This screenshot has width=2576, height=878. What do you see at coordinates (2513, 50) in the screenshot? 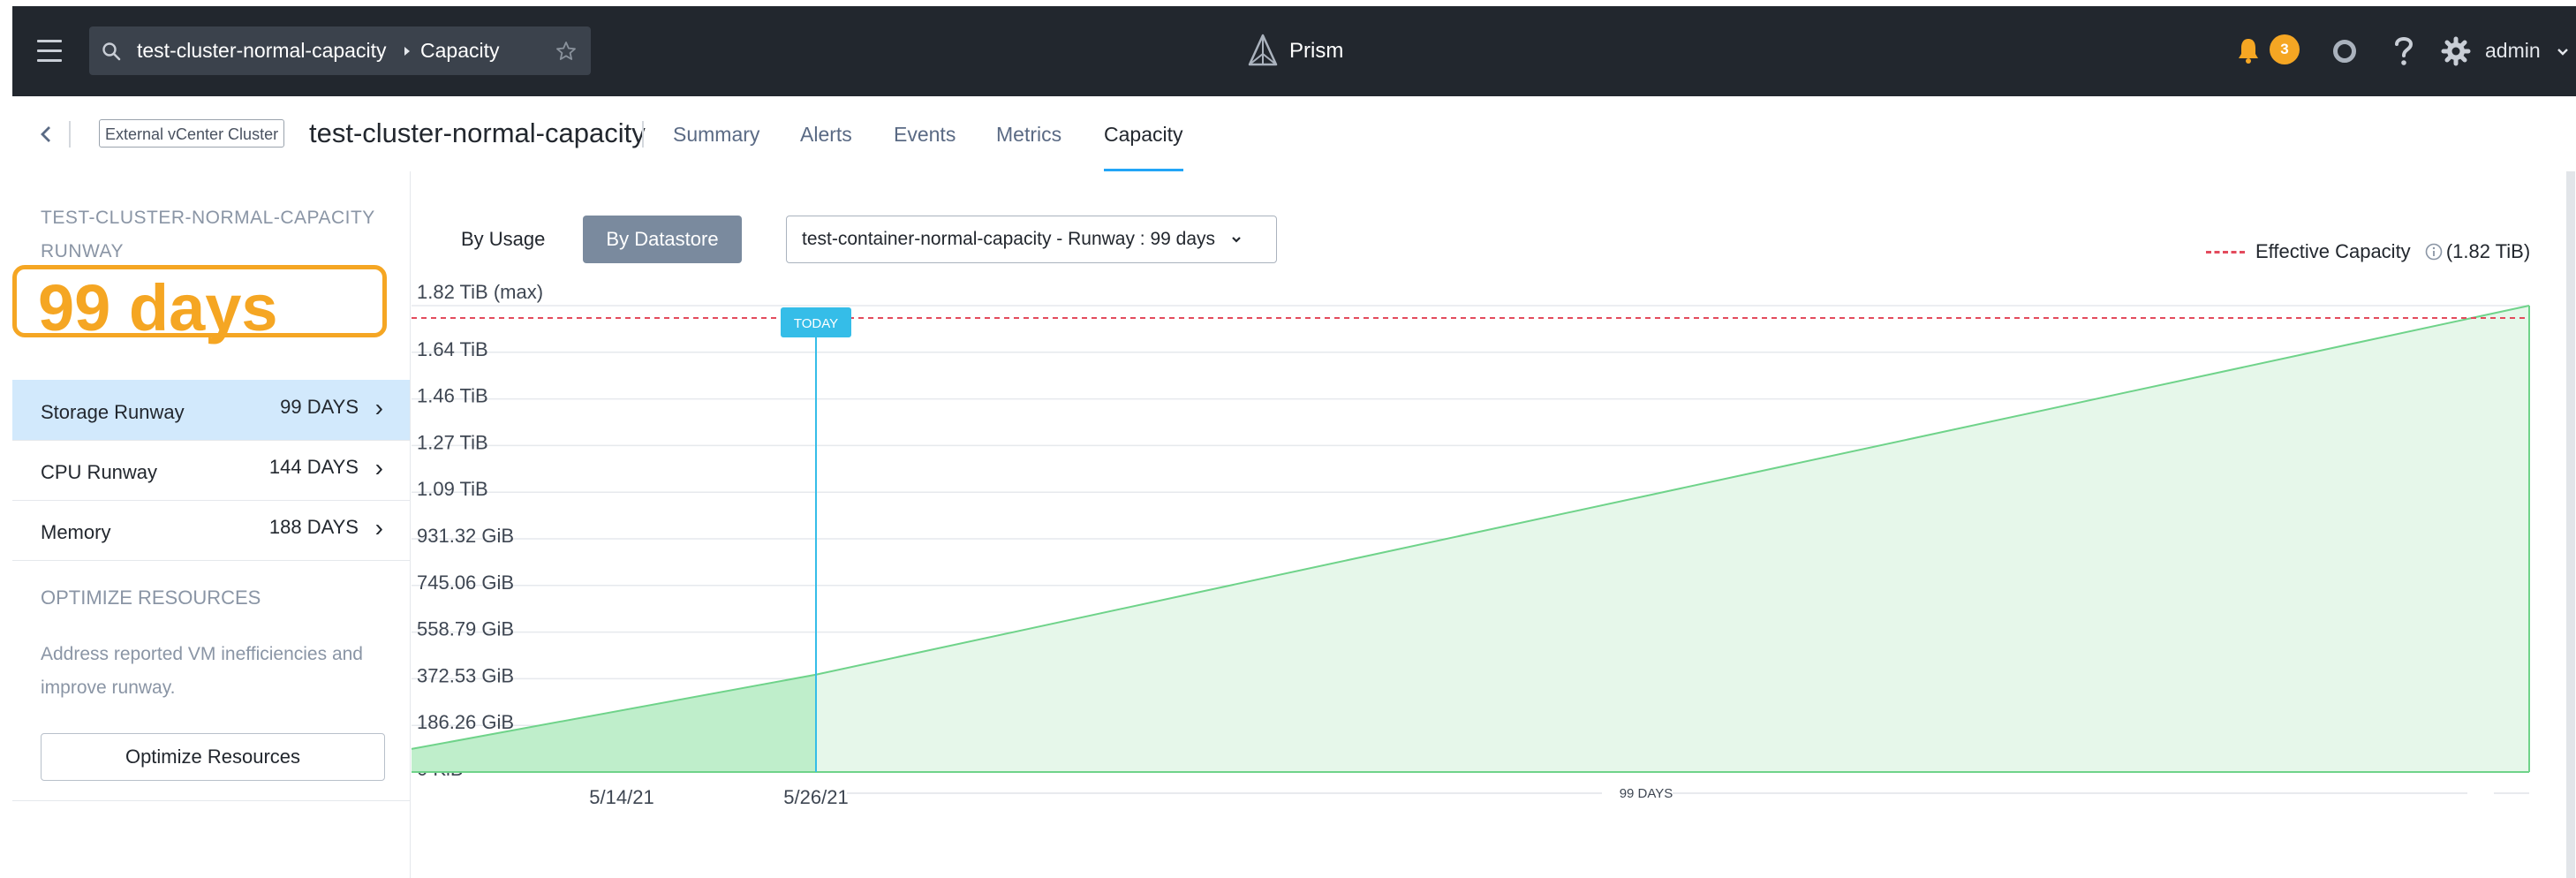
I see `user-name: admin` at bounding box center [2513, 50].